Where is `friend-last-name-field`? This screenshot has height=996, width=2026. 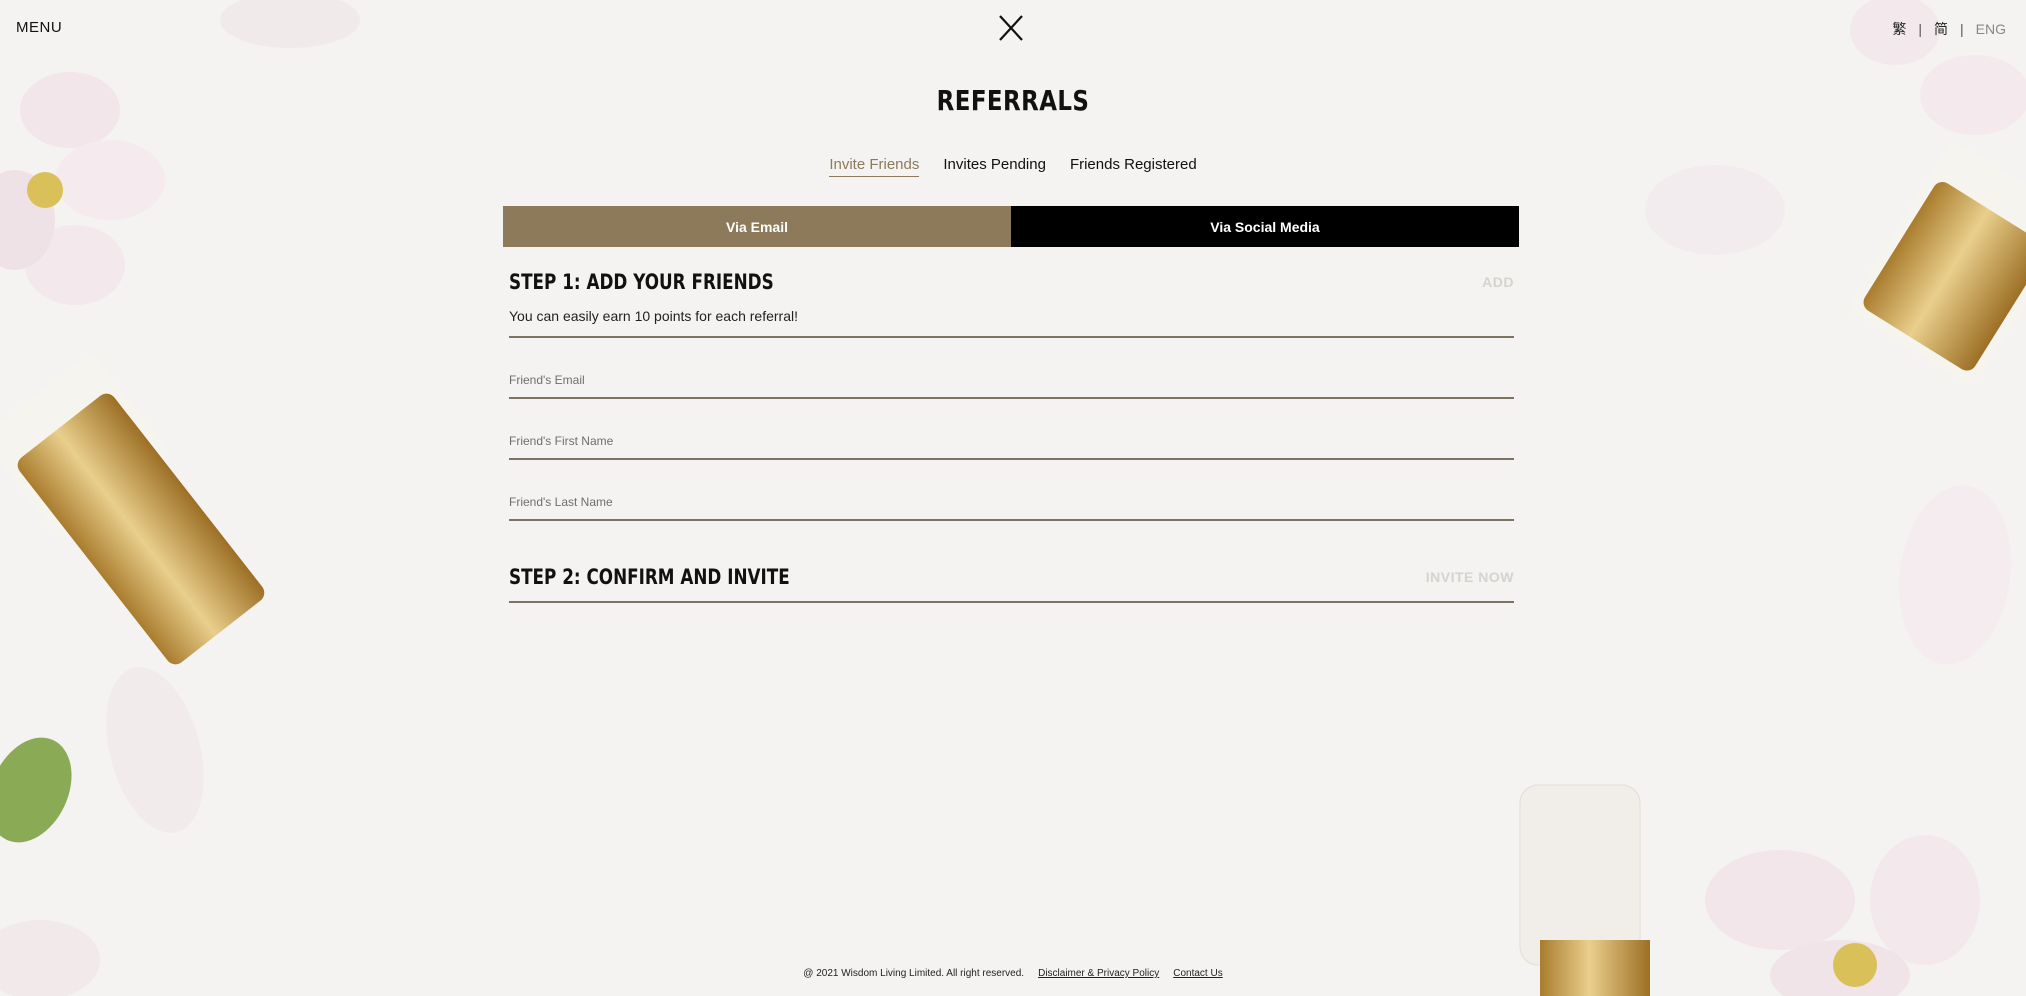
friend-last-name-field is located at coordinates (1011, 502).